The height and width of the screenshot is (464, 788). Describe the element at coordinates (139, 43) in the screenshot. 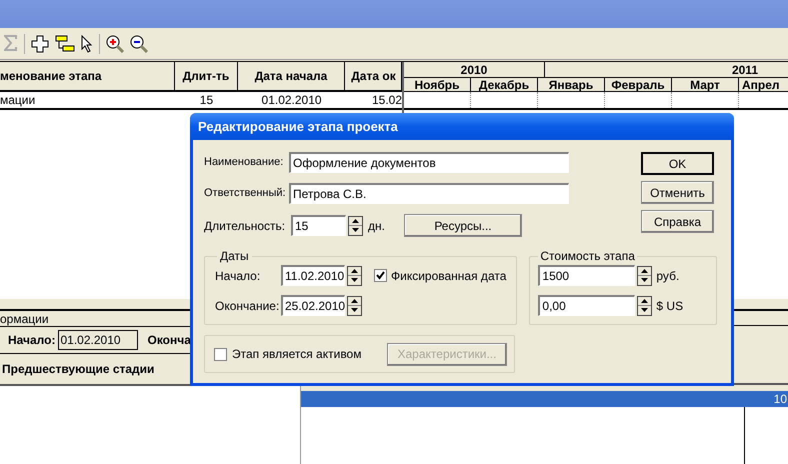

I see `zoom-out-icon` at that location.